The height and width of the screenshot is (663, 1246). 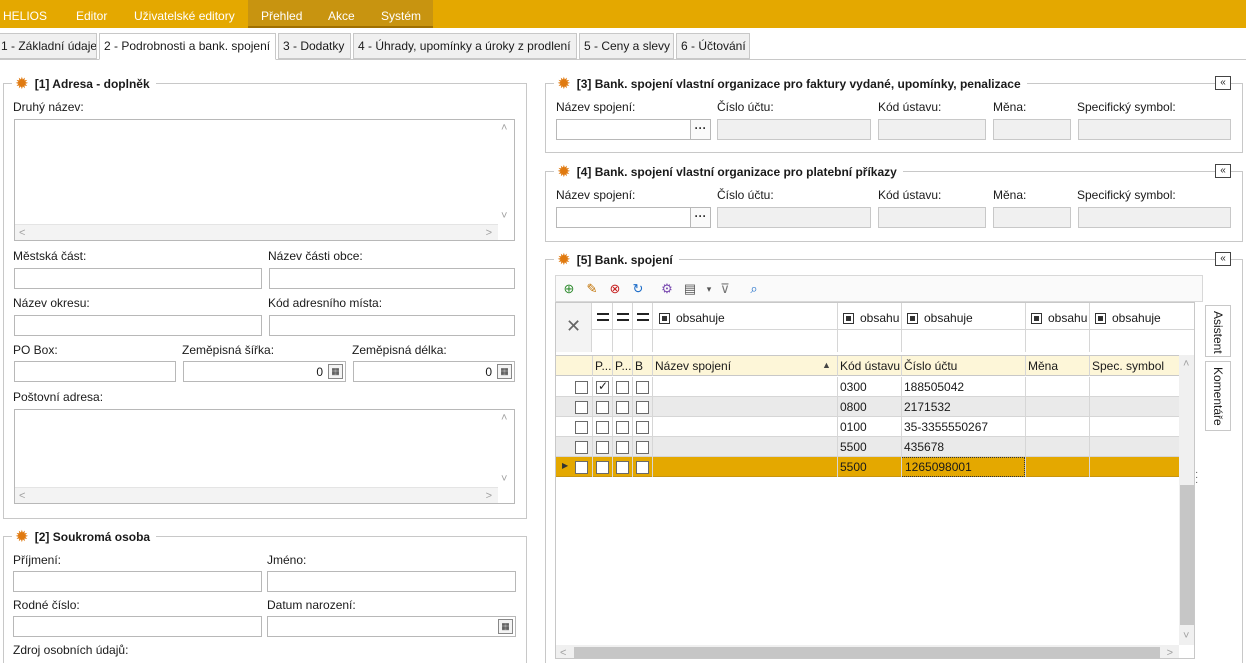 I want to click on filter-nazev-text: obsahuje, so click(x=753, y=318).